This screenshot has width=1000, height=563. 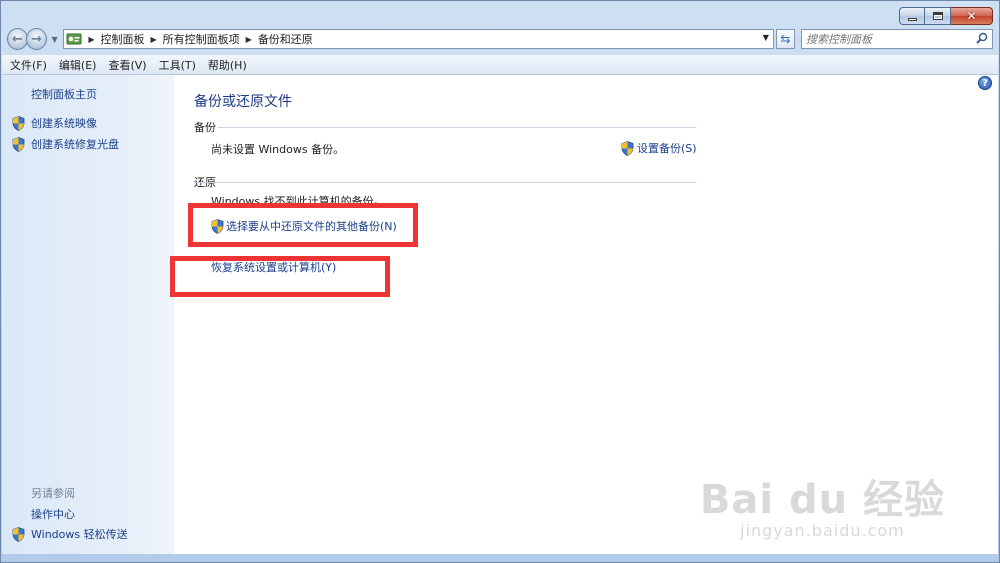 I want to click on setup-backup-label: 设置备份(S), so click(x=667, y=148).